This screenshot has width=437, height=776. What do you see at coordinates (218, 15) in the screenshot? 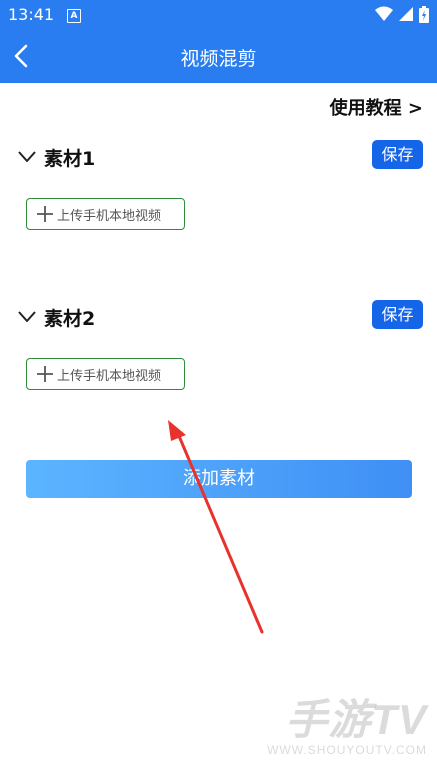
I see `status-bar: 13:41 A` at bounding box center [218, 15].